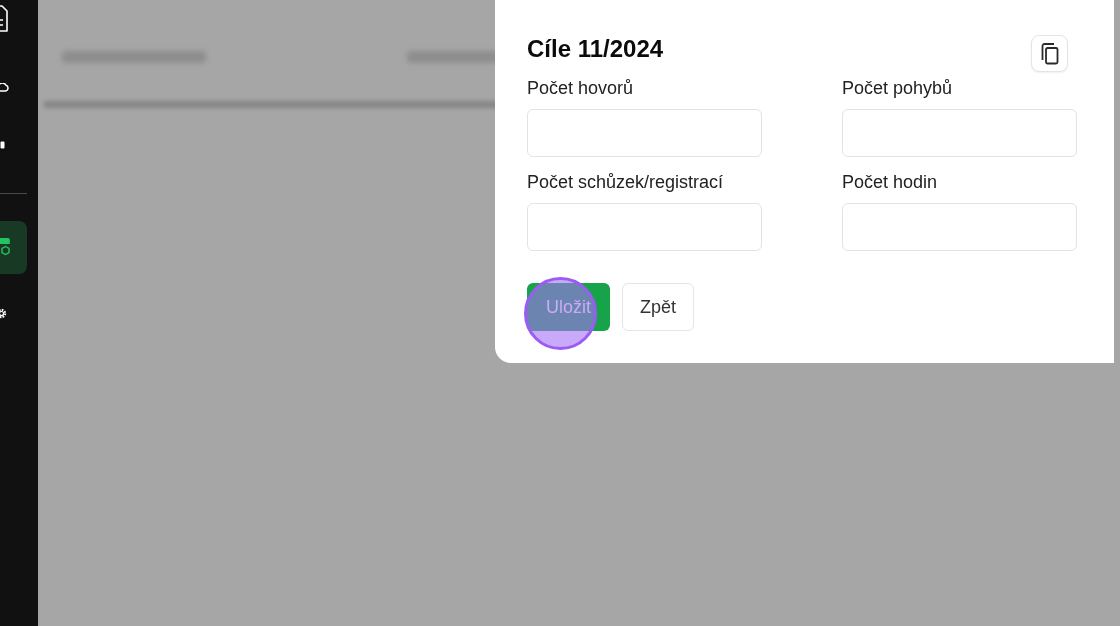  What do you see at coordinates (5, 247) in the screenshot?
I see `cube-icon` at bounding box center [5, 247].